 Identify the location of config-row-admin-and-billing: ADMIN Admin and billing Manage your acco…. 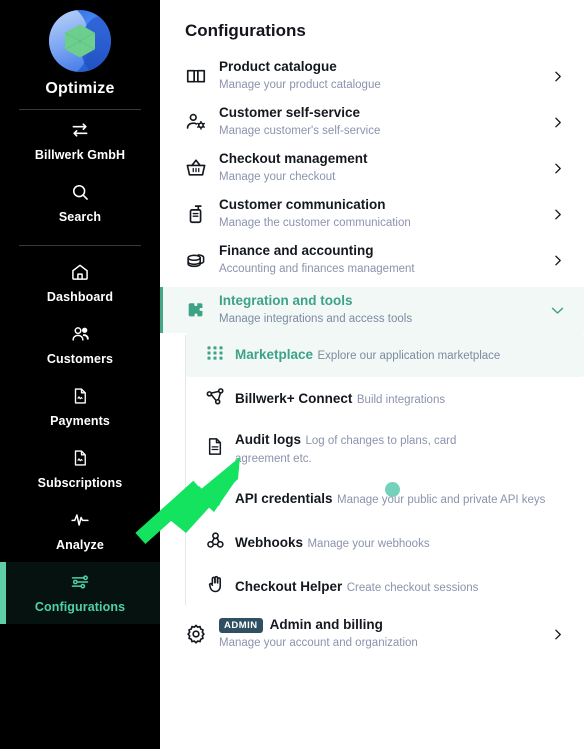
(372, 634).